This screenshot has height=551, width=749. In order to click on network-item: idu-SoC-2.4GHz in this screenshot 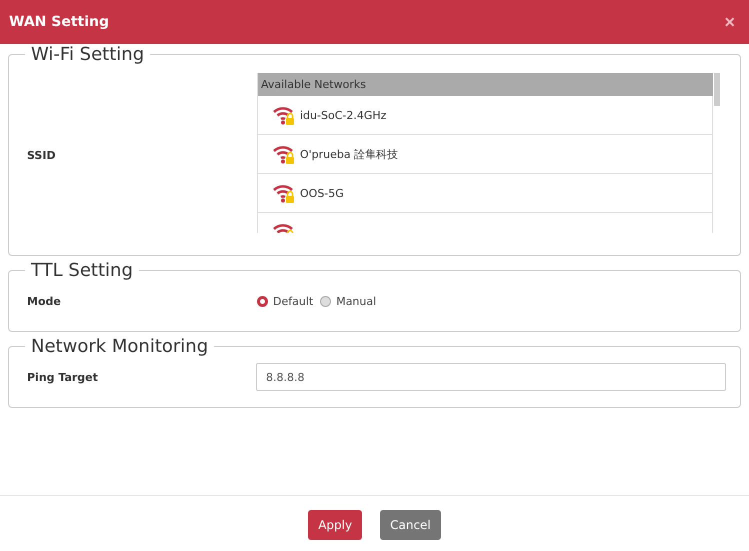, I will do `click(485, 115)`.